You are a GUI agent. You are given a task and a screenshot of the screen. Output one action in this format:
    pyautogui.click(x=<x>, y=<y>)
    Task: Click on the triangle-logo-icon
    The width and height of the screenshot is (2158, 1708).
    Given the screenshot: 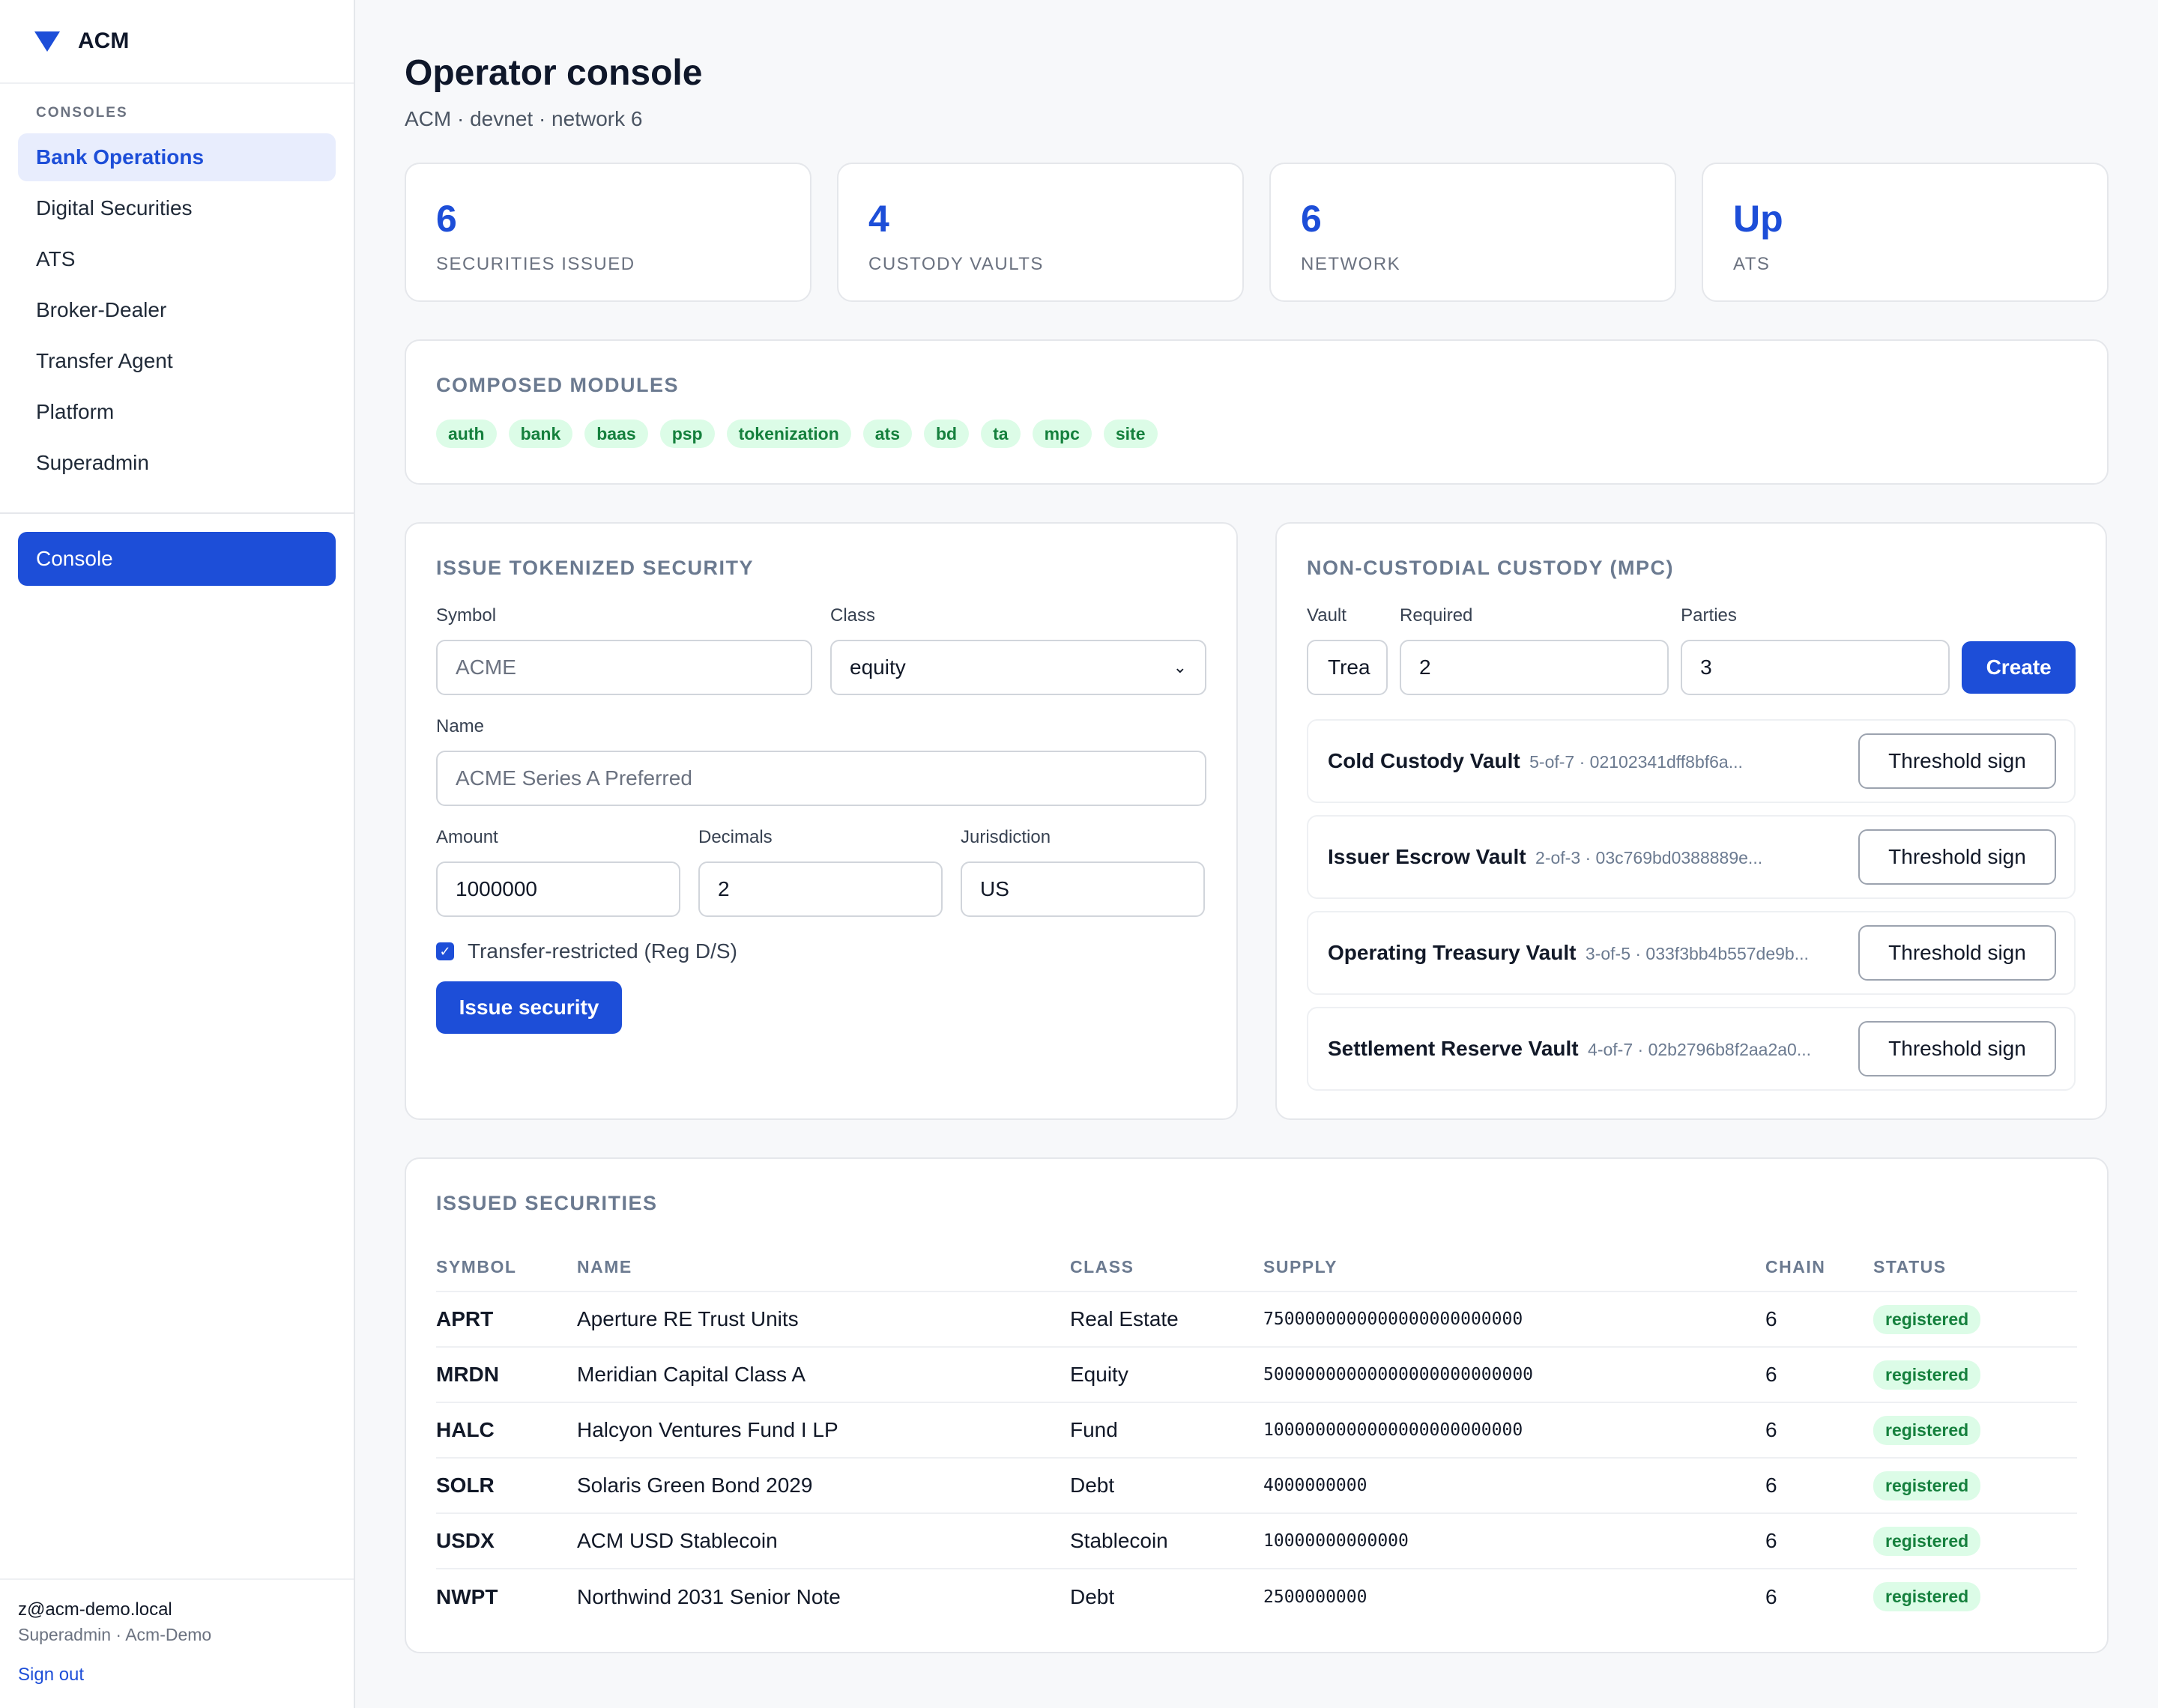 What is the action you would take?
    pyautogui.click(x=47, y=41)
    